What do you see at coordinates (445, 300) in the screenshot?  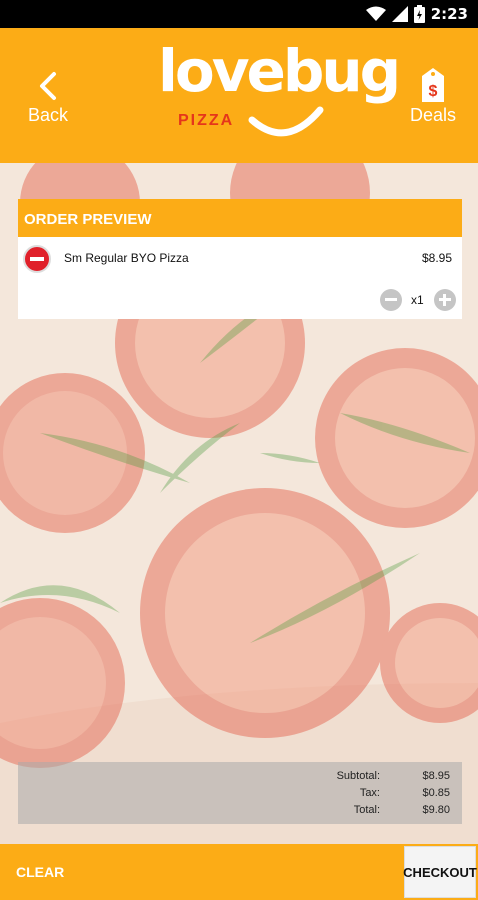 I see `increase-quantity-button` at bounding box center [445, 300].